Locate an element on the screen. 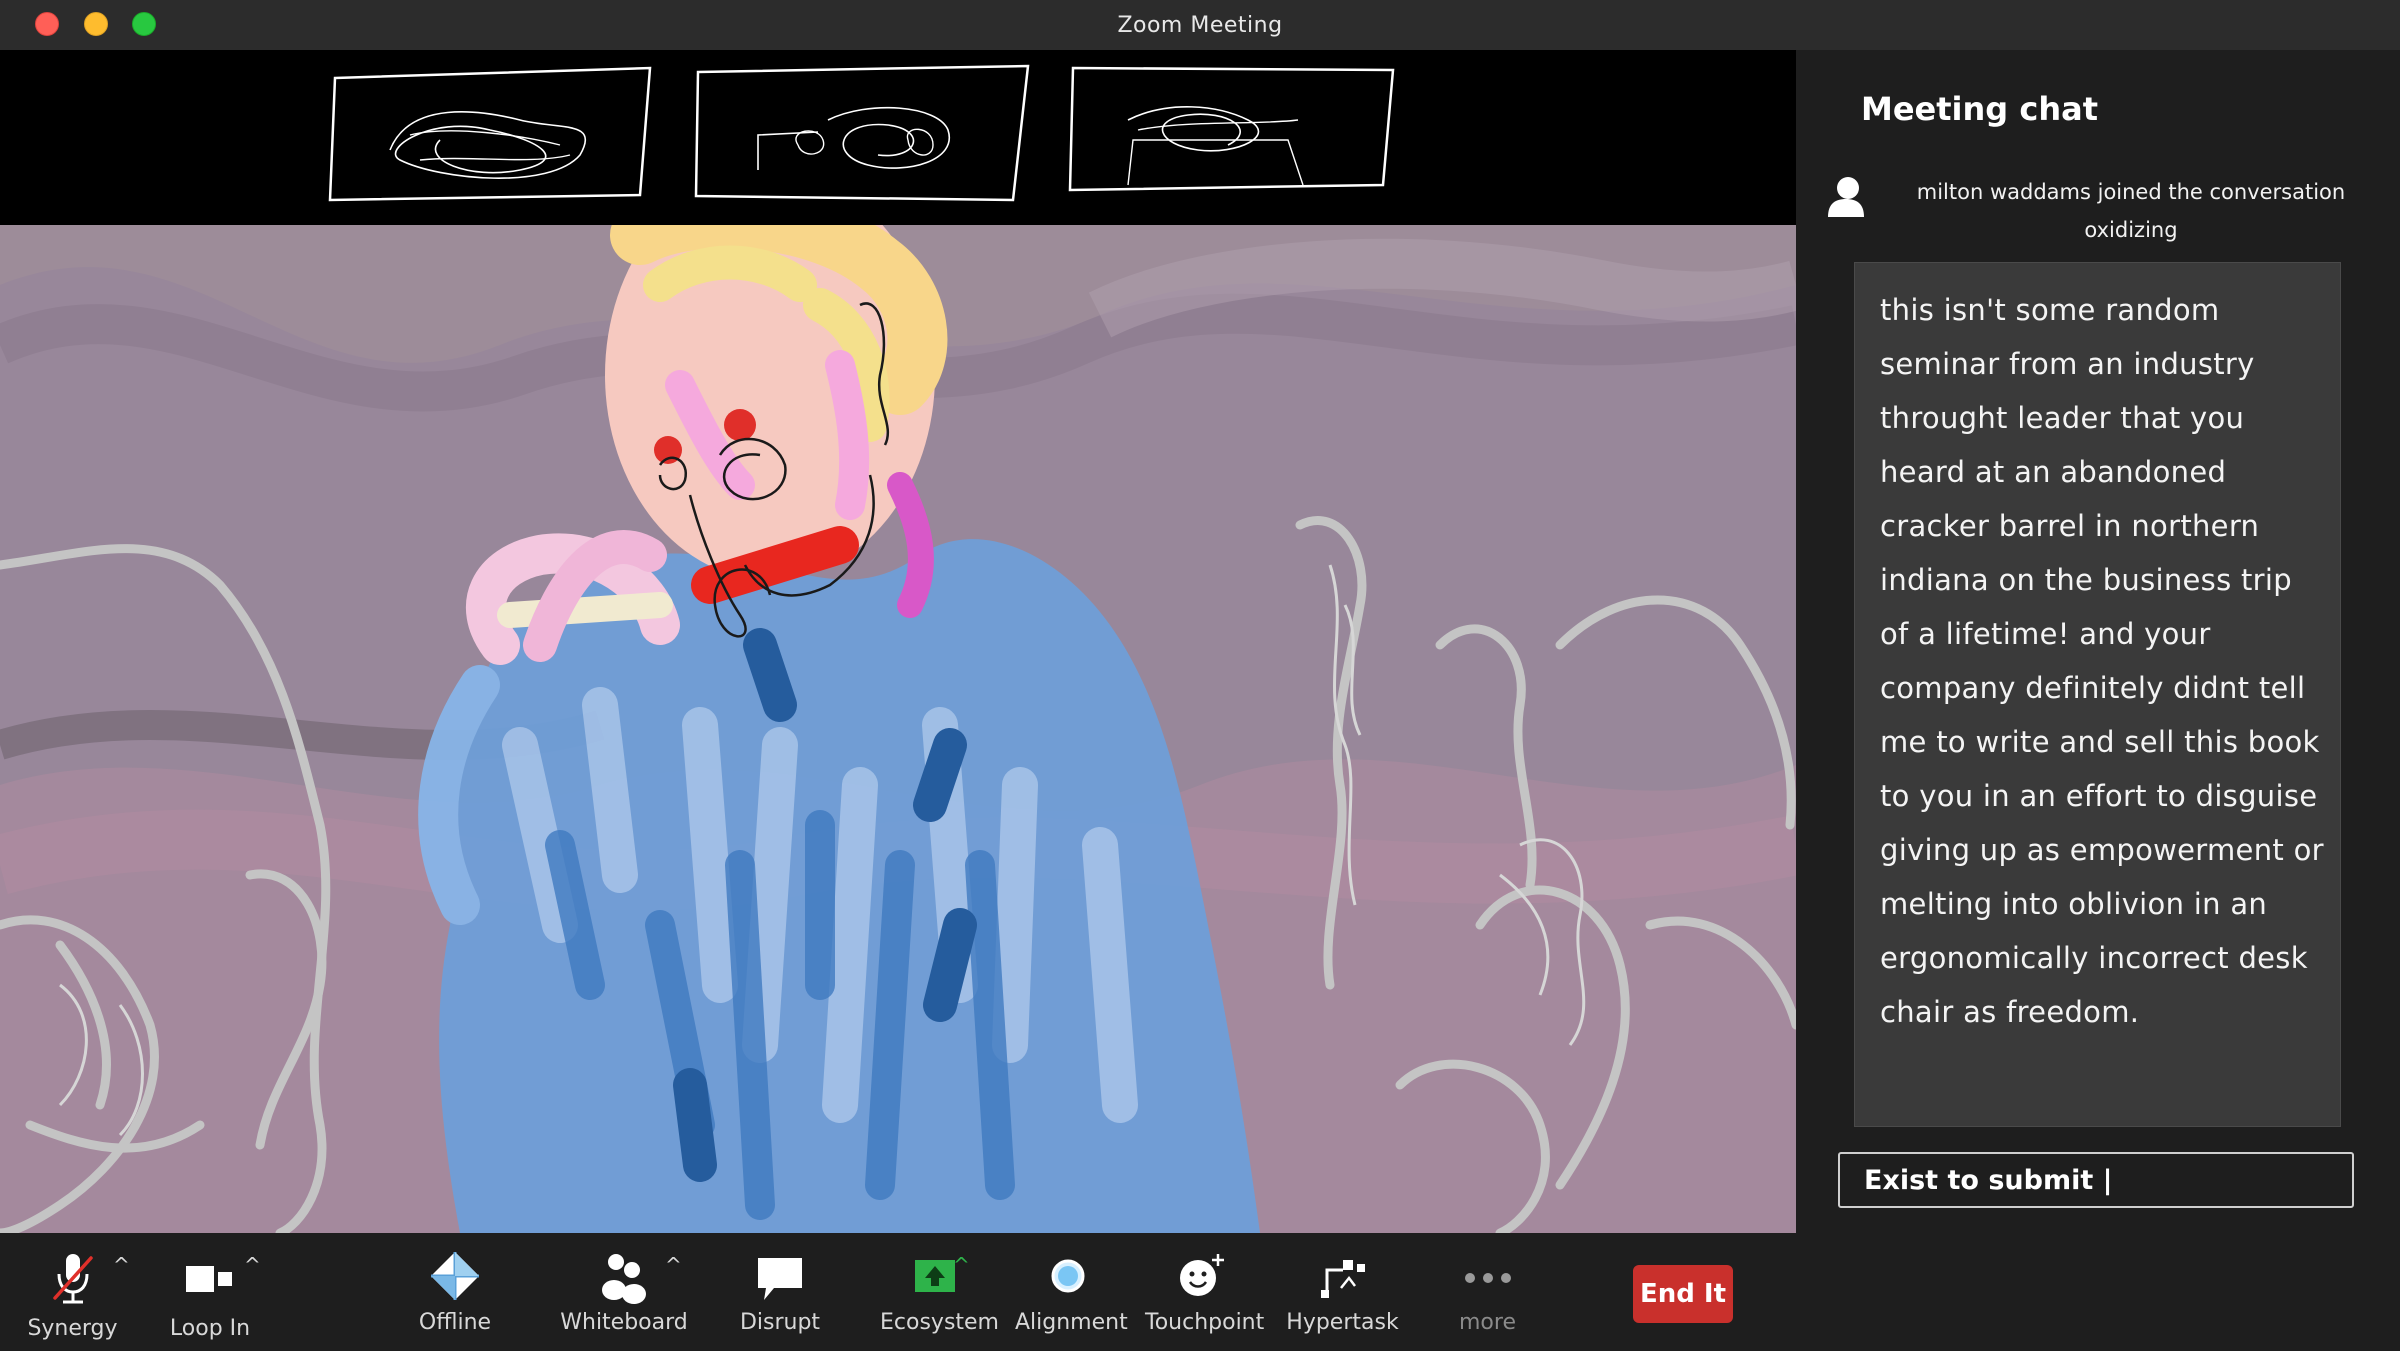 The image size is (2400, 1351). chat-input-box is located at coordinates (2096, 1180).